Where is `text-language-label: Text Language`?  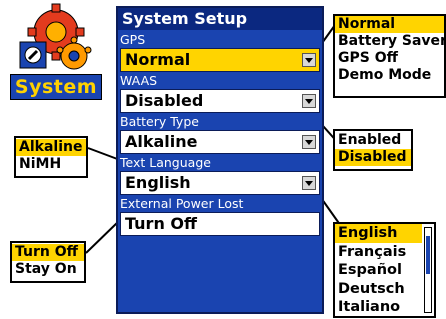 text-language-label: Text Language is located at coordinates (165, 162).